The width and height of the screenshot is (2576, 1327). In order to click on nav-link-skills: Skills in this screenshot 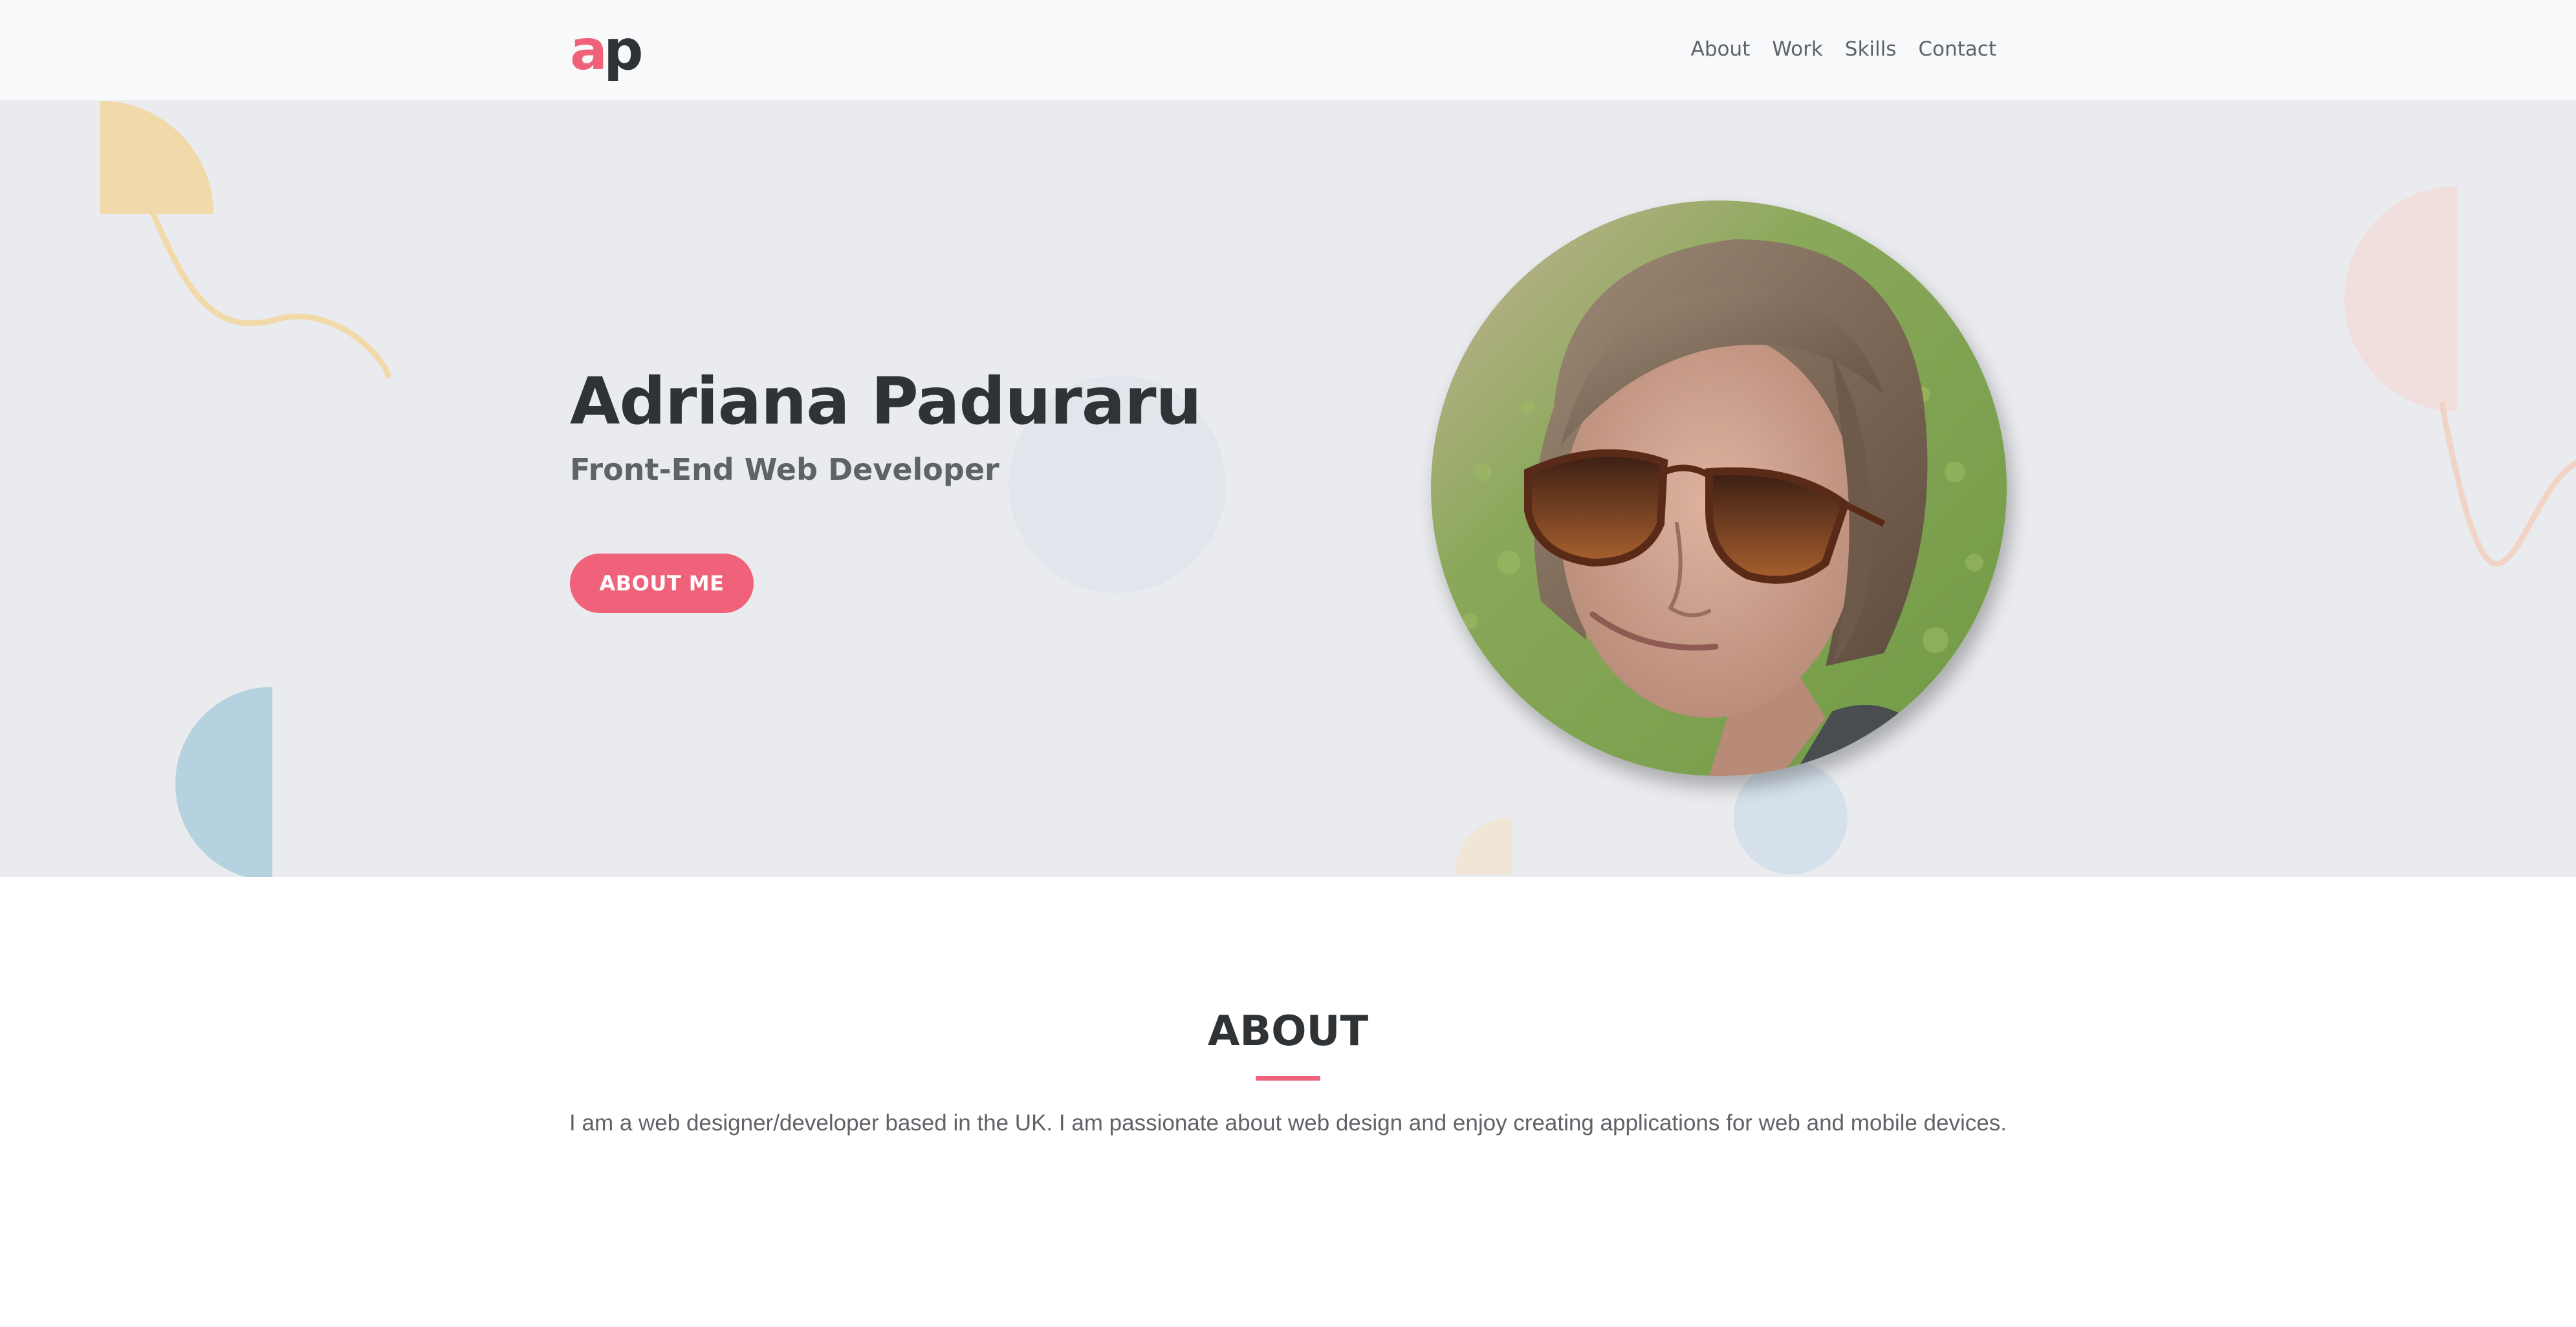, I will do `click(1871, 49)`.